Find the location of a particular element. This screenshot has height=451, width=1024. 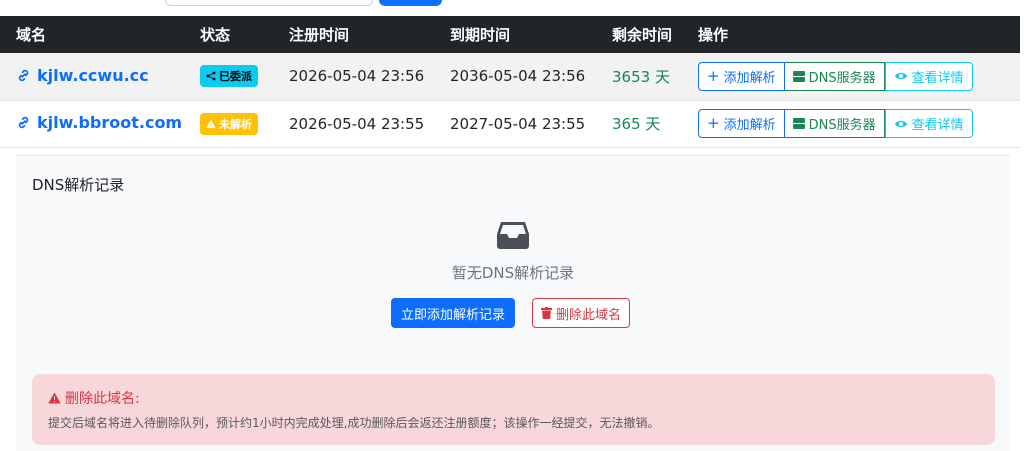

col-header-status: 状态 is located at coordinates (215, 35).